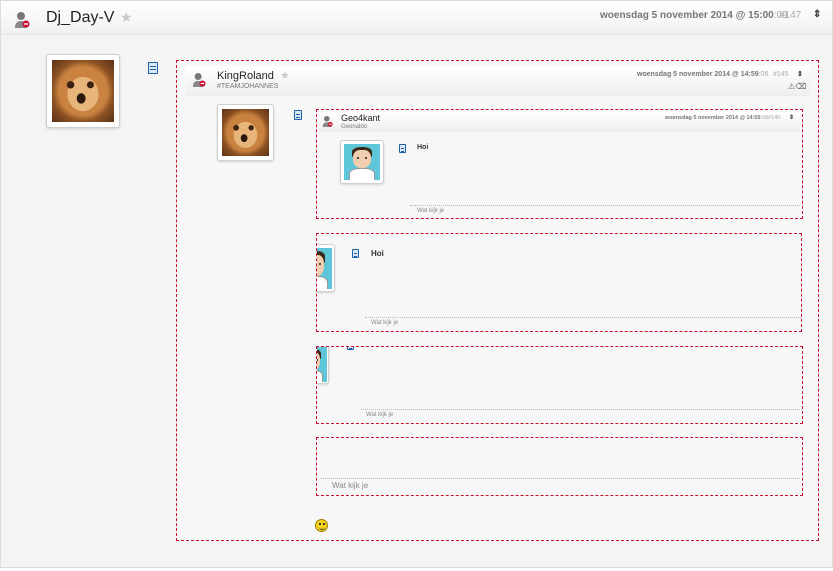  I want to click on quote-date-seconds: :06, so click(763, 74).